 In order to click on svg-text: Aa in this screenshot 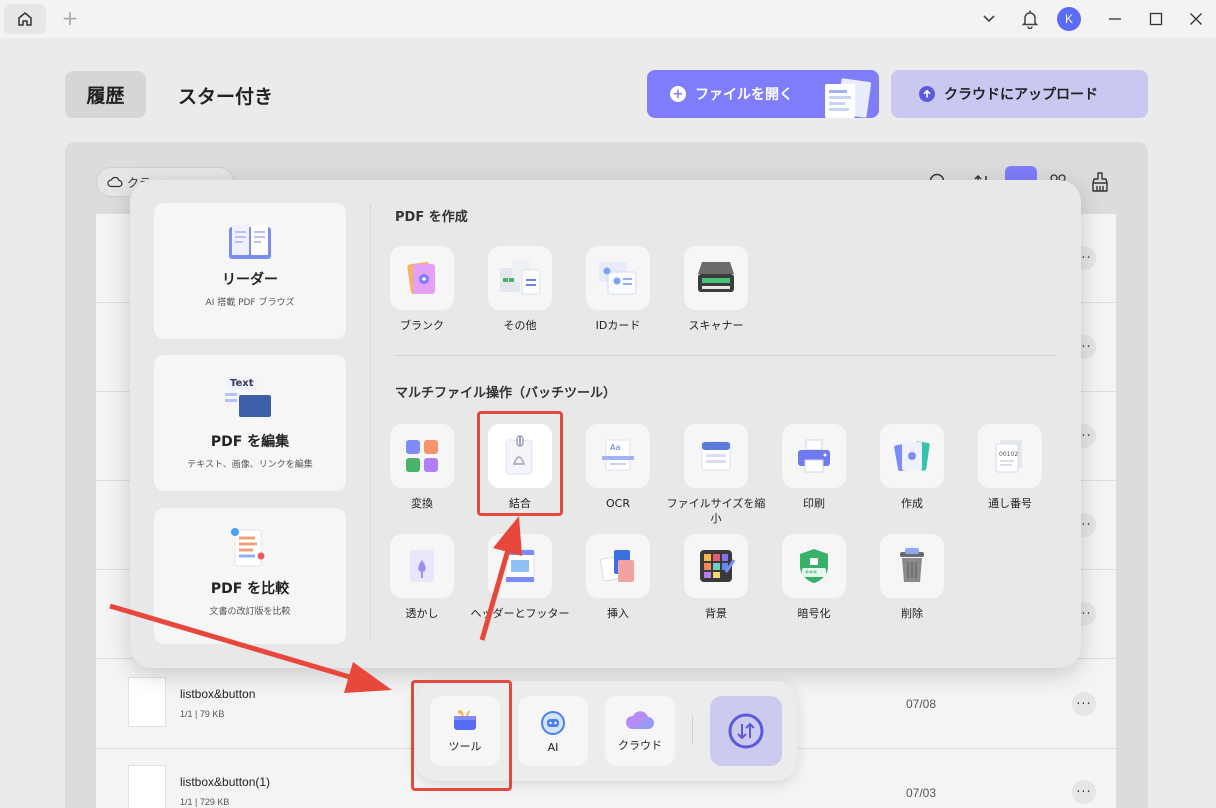, I will do `click(615, 447)`.